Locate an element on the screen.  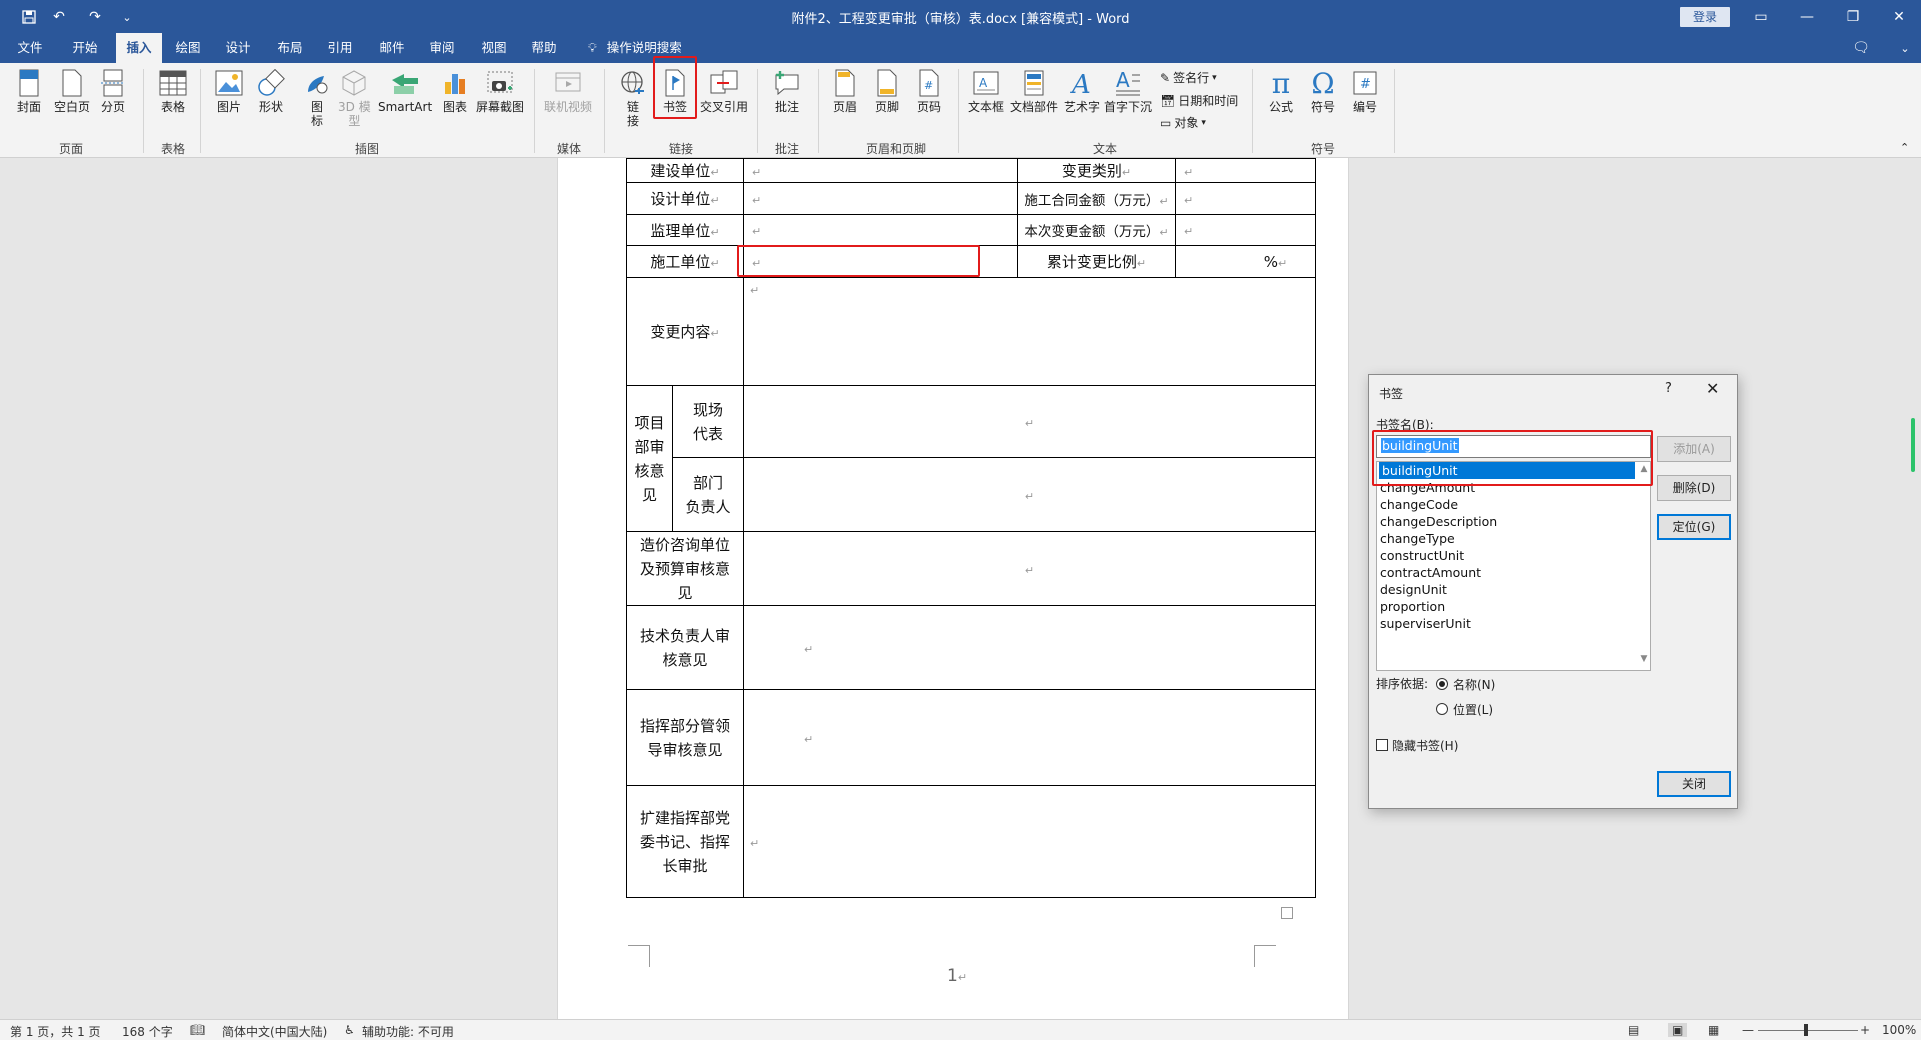
scroll-down-icon: ▼ is located at coordinates (1644, 661).